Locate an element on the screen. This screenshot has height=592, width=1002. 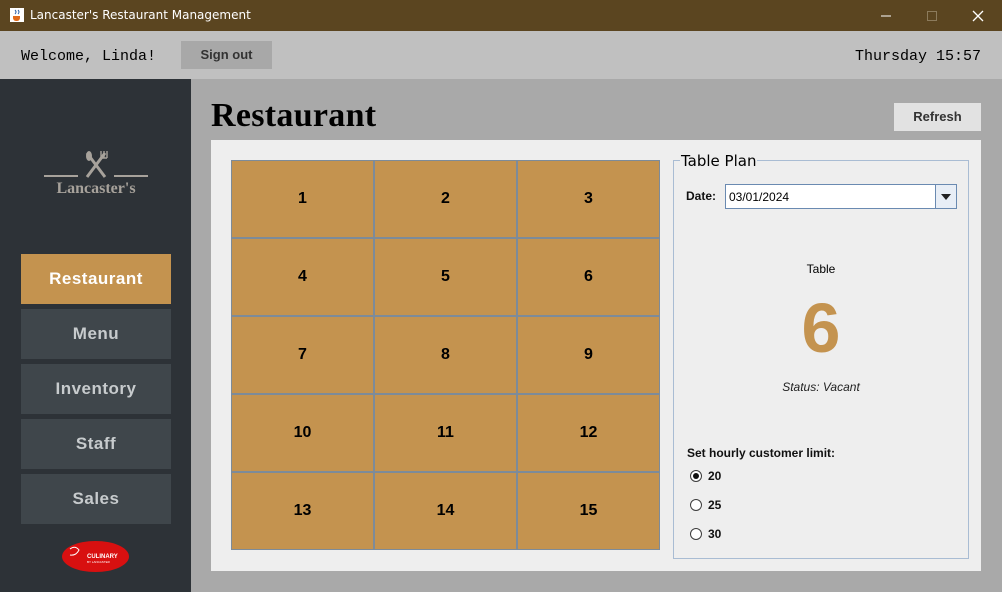
top-bar: Welcome, Linda! Sign out Thursday 15:57 is located at coordinates (501, 55).